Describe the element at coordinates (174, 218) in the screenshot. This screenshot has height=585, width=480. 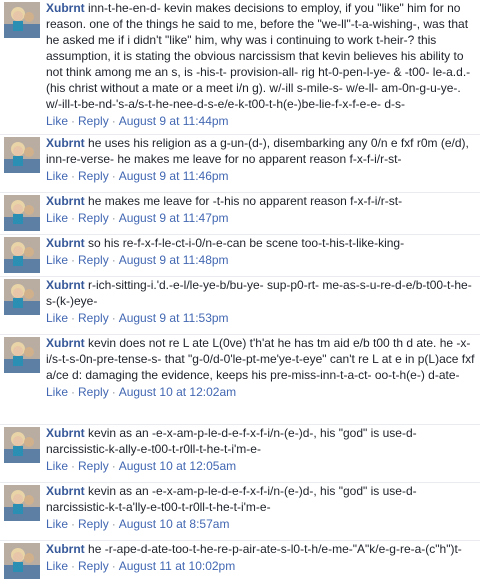
I see `comment-timestamp: August 9 at 11:47pm` at that location.